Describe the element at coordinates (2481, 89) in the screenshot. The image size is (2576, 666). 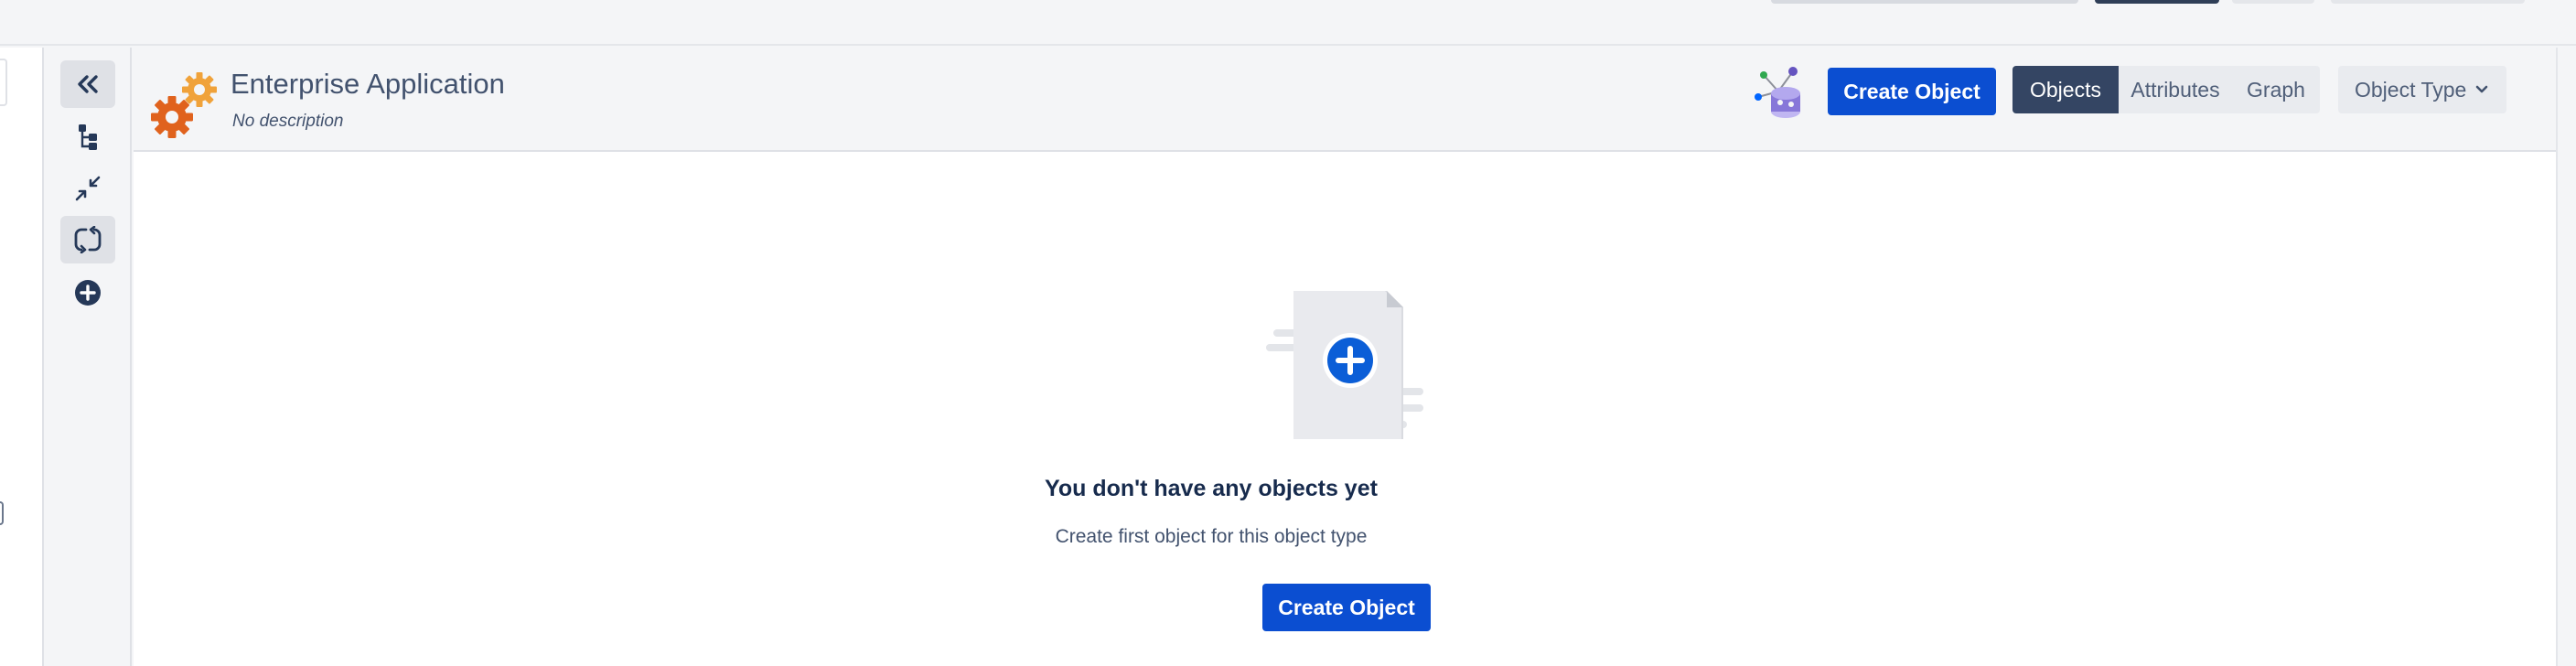
I see `chevron-down-icon` at that location.